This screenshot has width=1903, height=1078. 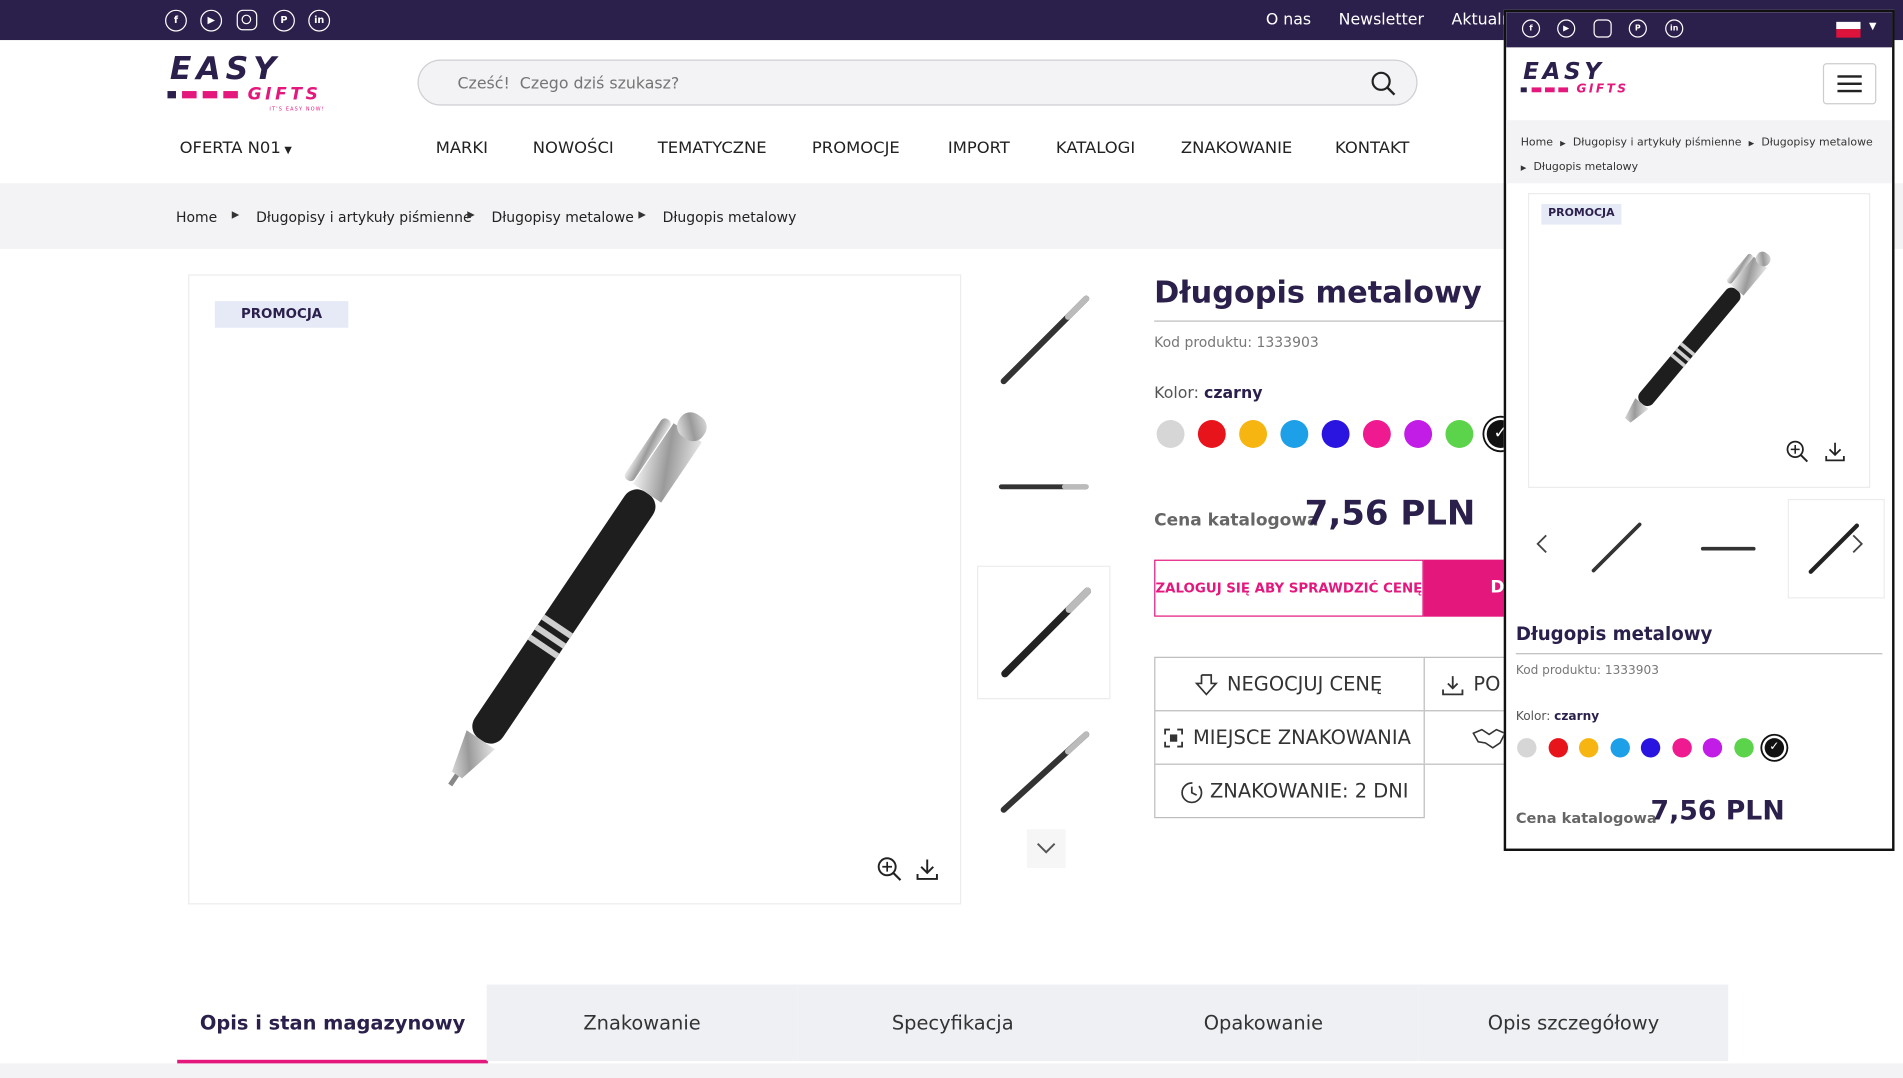 I want to click on mobile-thumbnail-3-selected, so click(x=1836, y=548).